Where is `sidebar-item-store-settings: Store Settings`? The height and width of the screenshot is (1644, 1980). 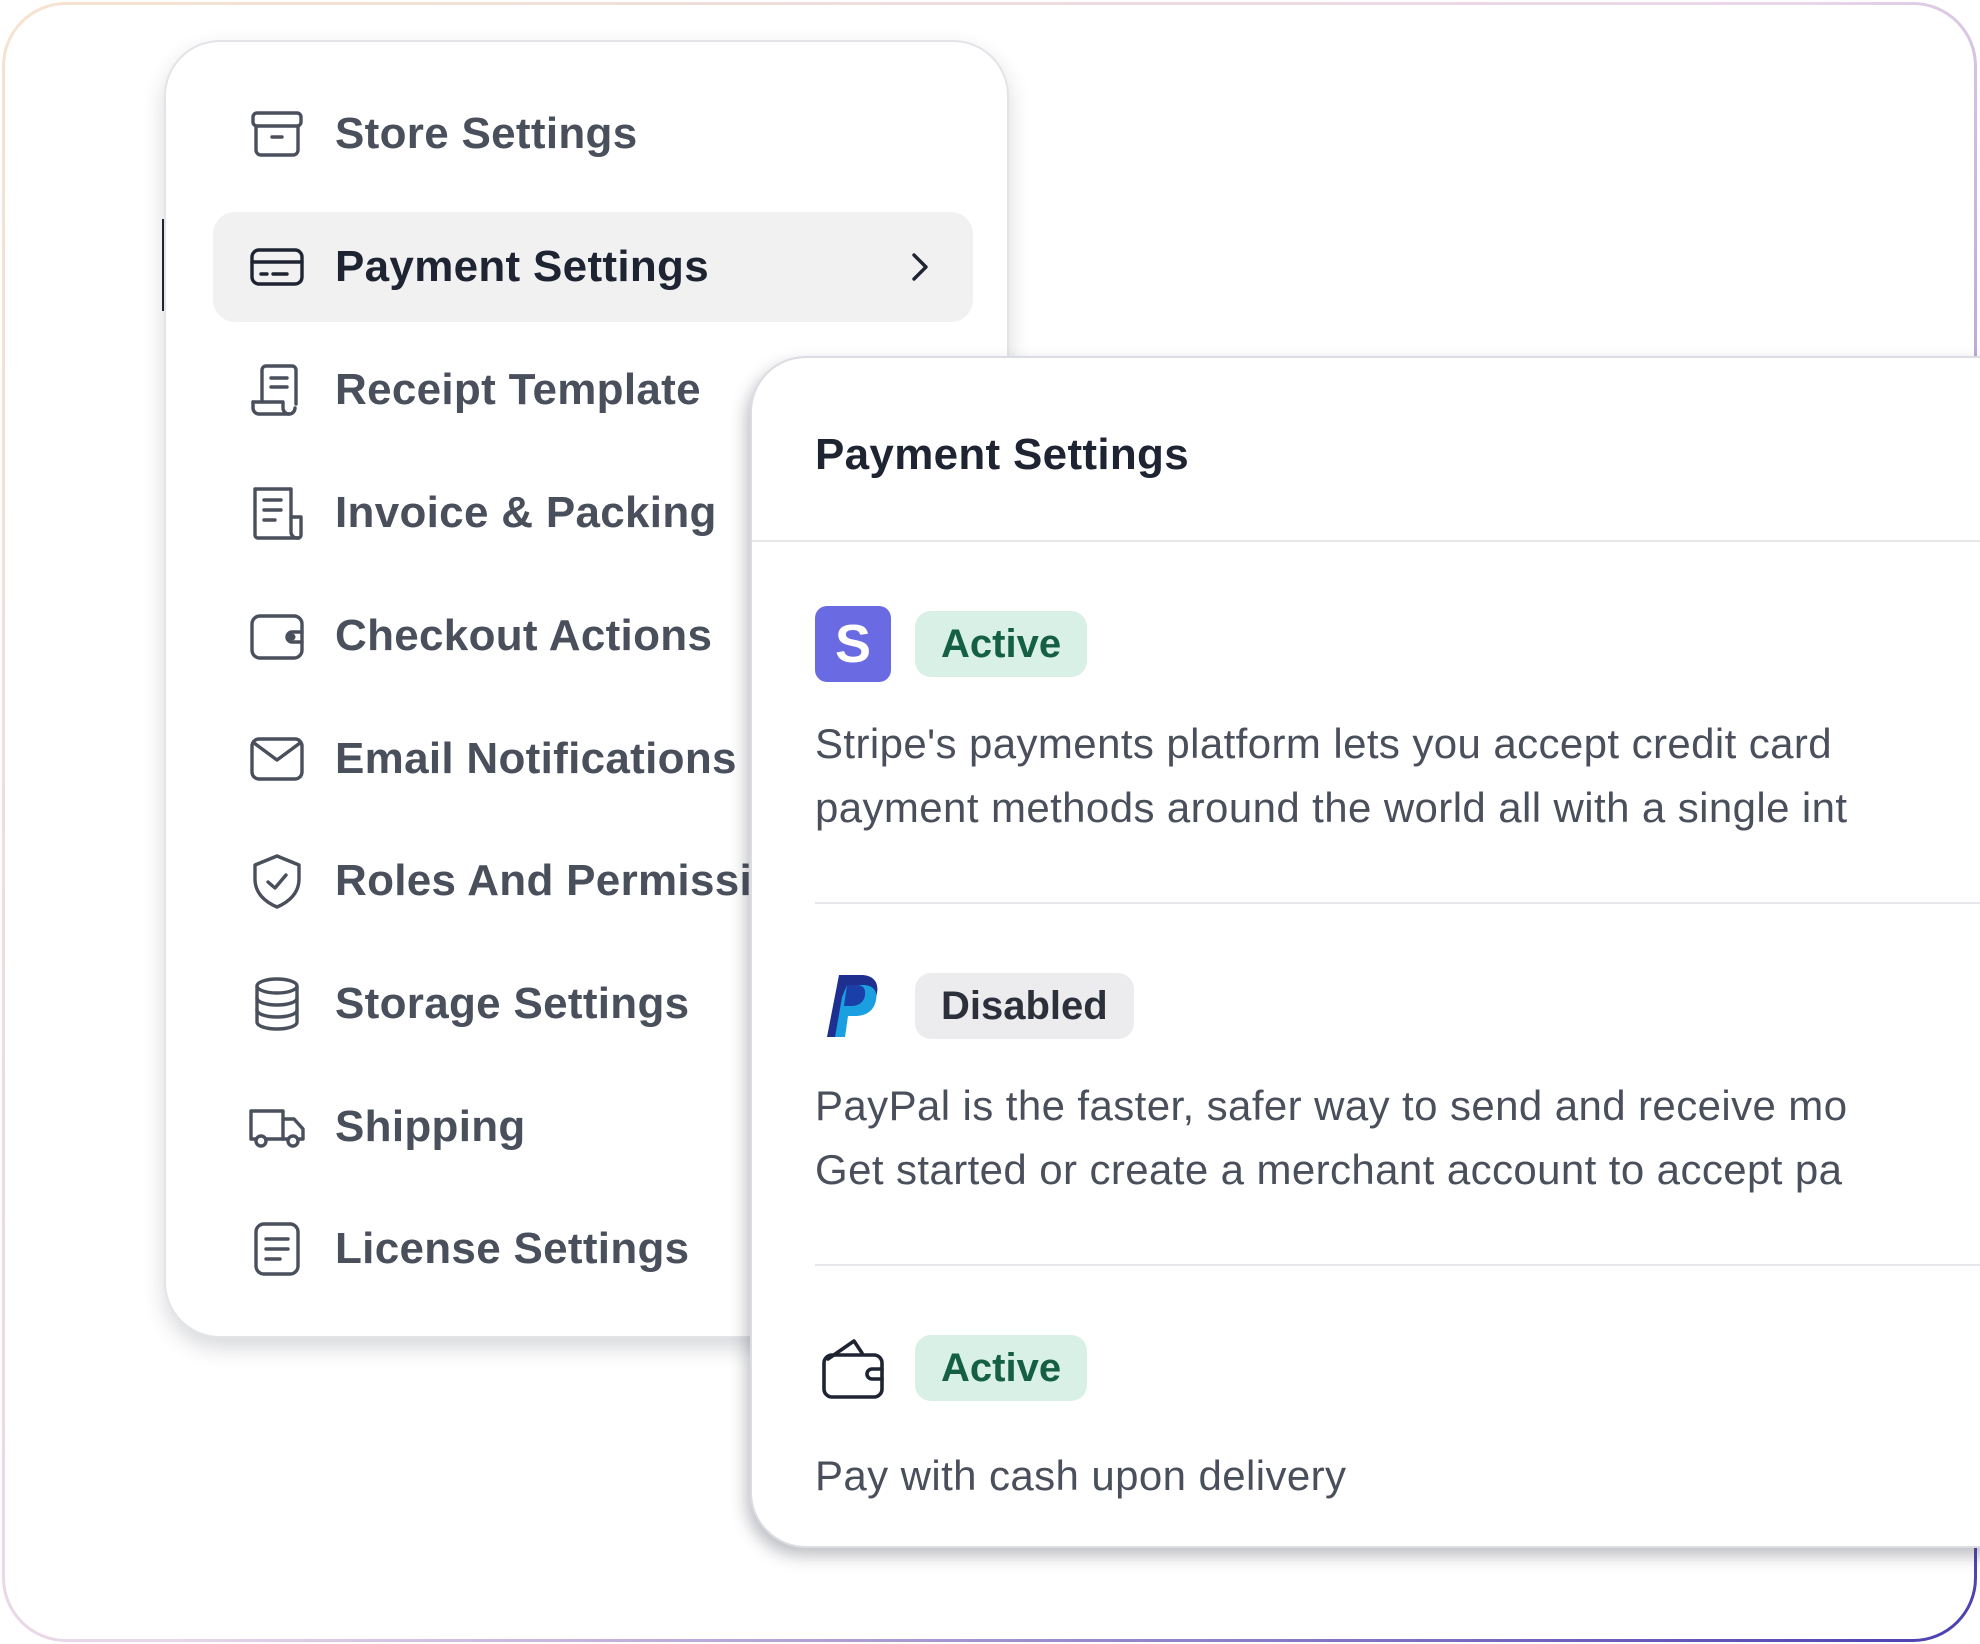 sidebar-item-store-settings: Store Settings is located at coordinates (593, 134).